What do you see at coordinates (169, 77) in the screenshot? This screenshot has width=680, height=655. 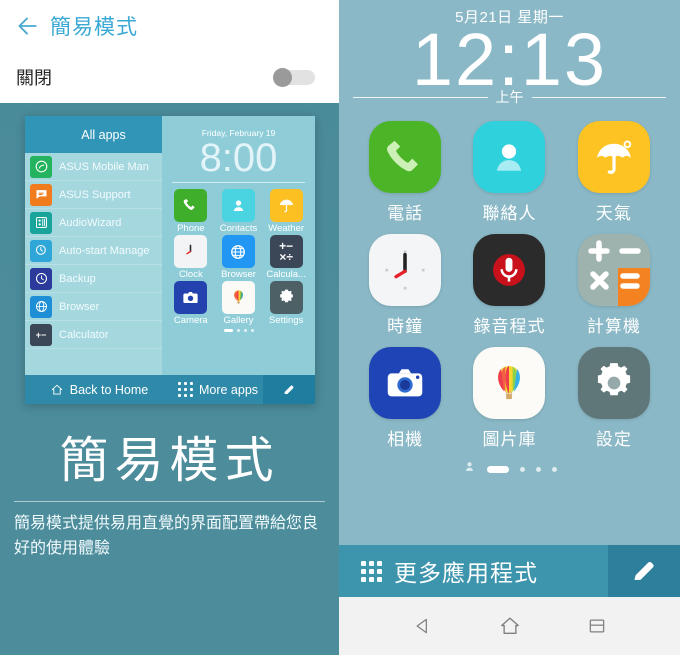 I see `easy-mode-toggle-row: 關閉` at bounding box center [169, 77].